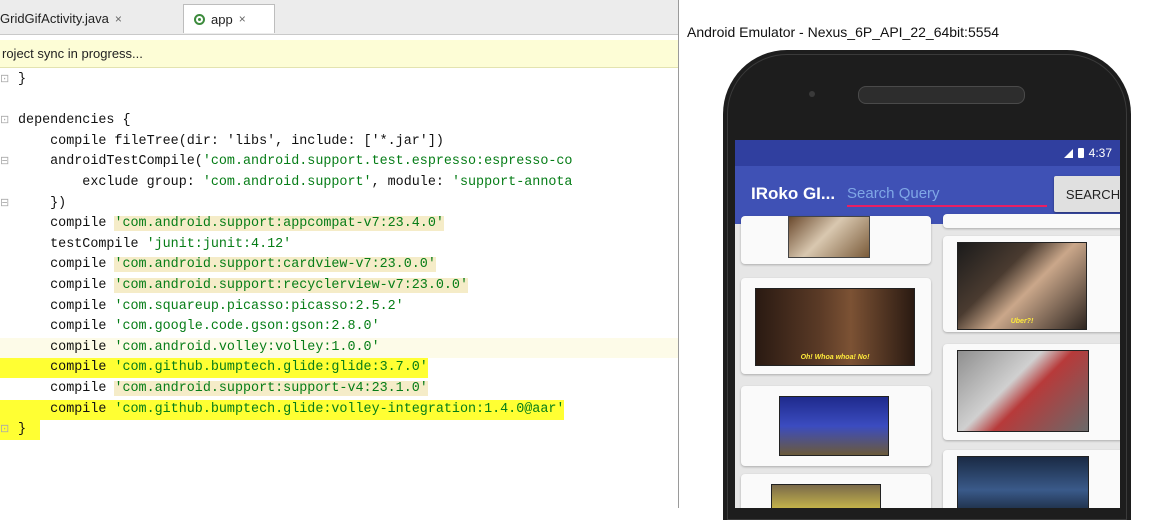 This screenshot has width=1151, height=520. I want to click on code-token: dependencies {, so click(74, 121).